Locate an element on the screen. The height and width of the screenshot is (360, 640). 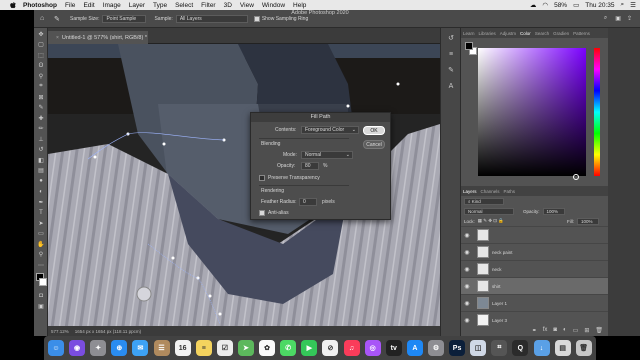
tab-color: Color is located at coordinates (525, 33).